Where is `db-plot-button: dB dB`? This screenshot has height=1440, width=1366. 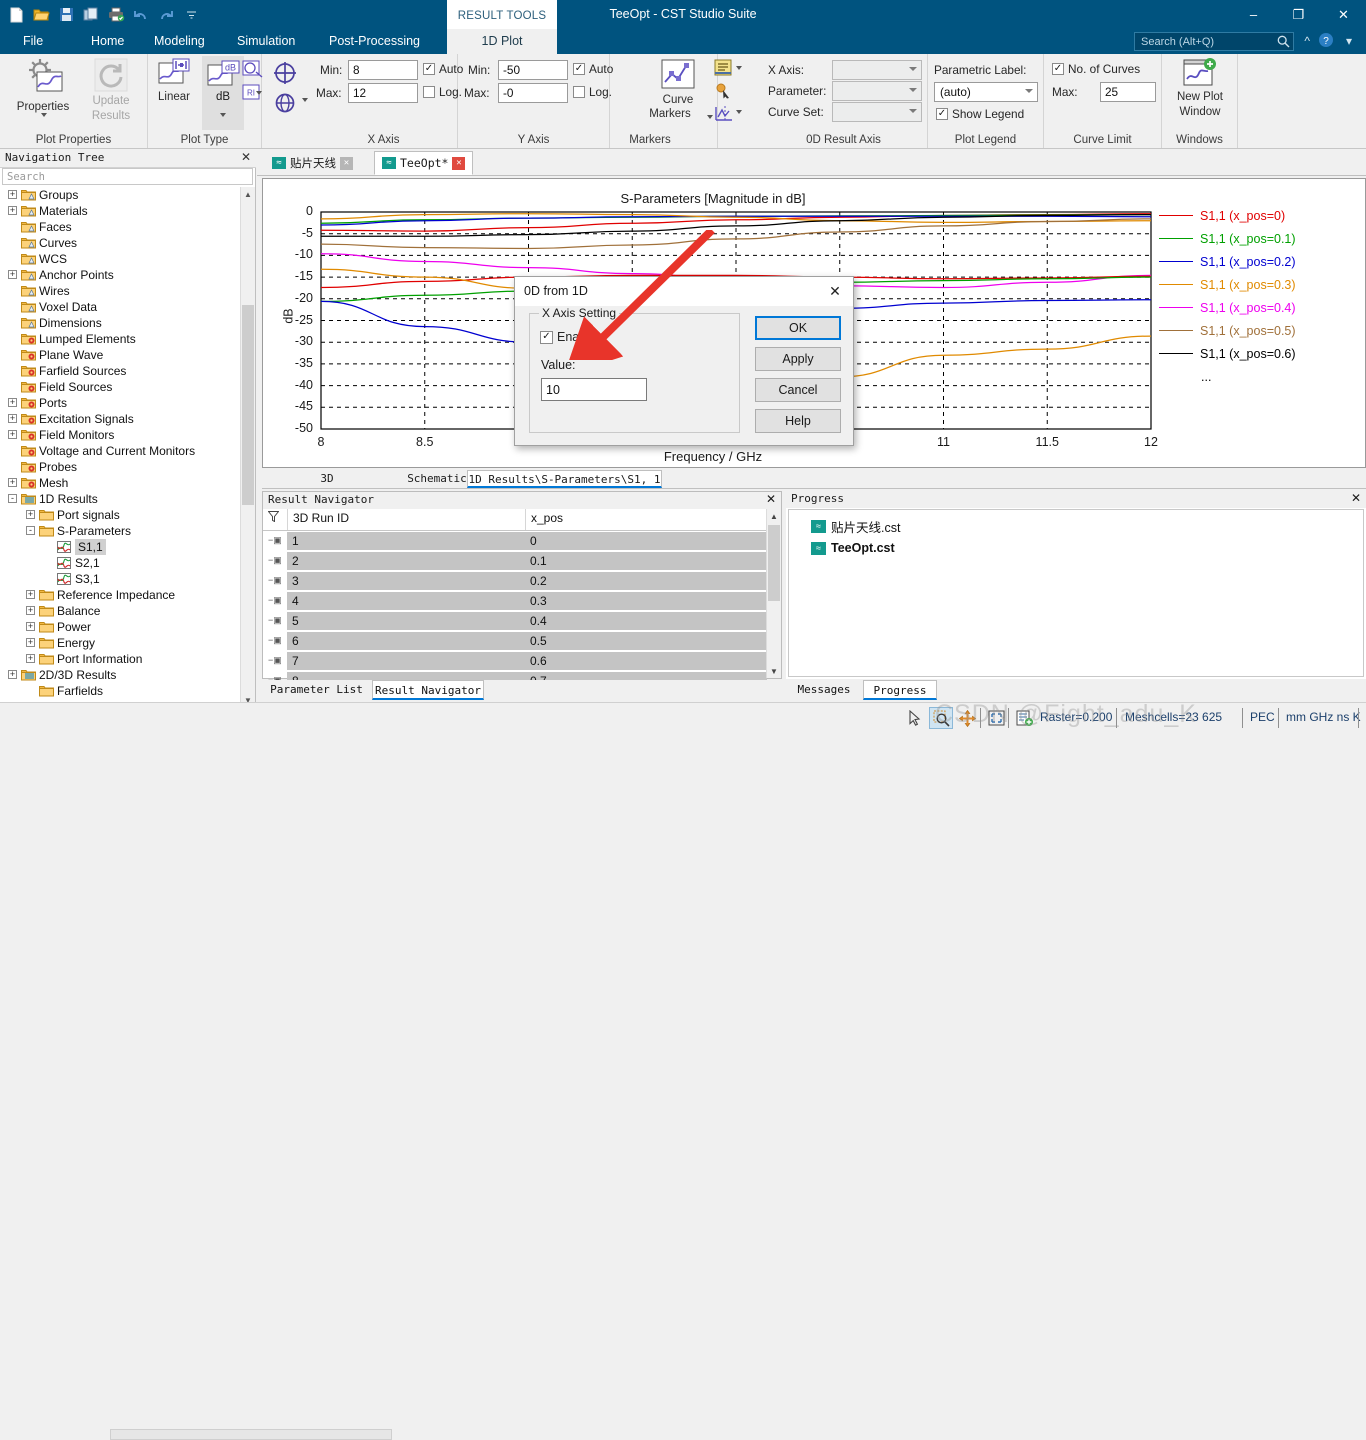 db-plot-button: dB dB is located at coordinates (223, 93).